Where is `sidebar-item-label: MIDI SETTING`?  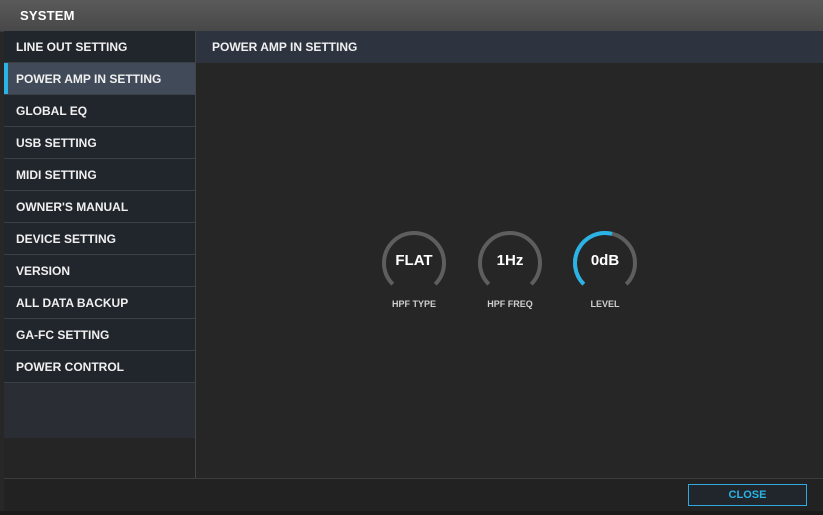 sidebar-item-label: MIDI SETTING is located at coordinates (56, 175).